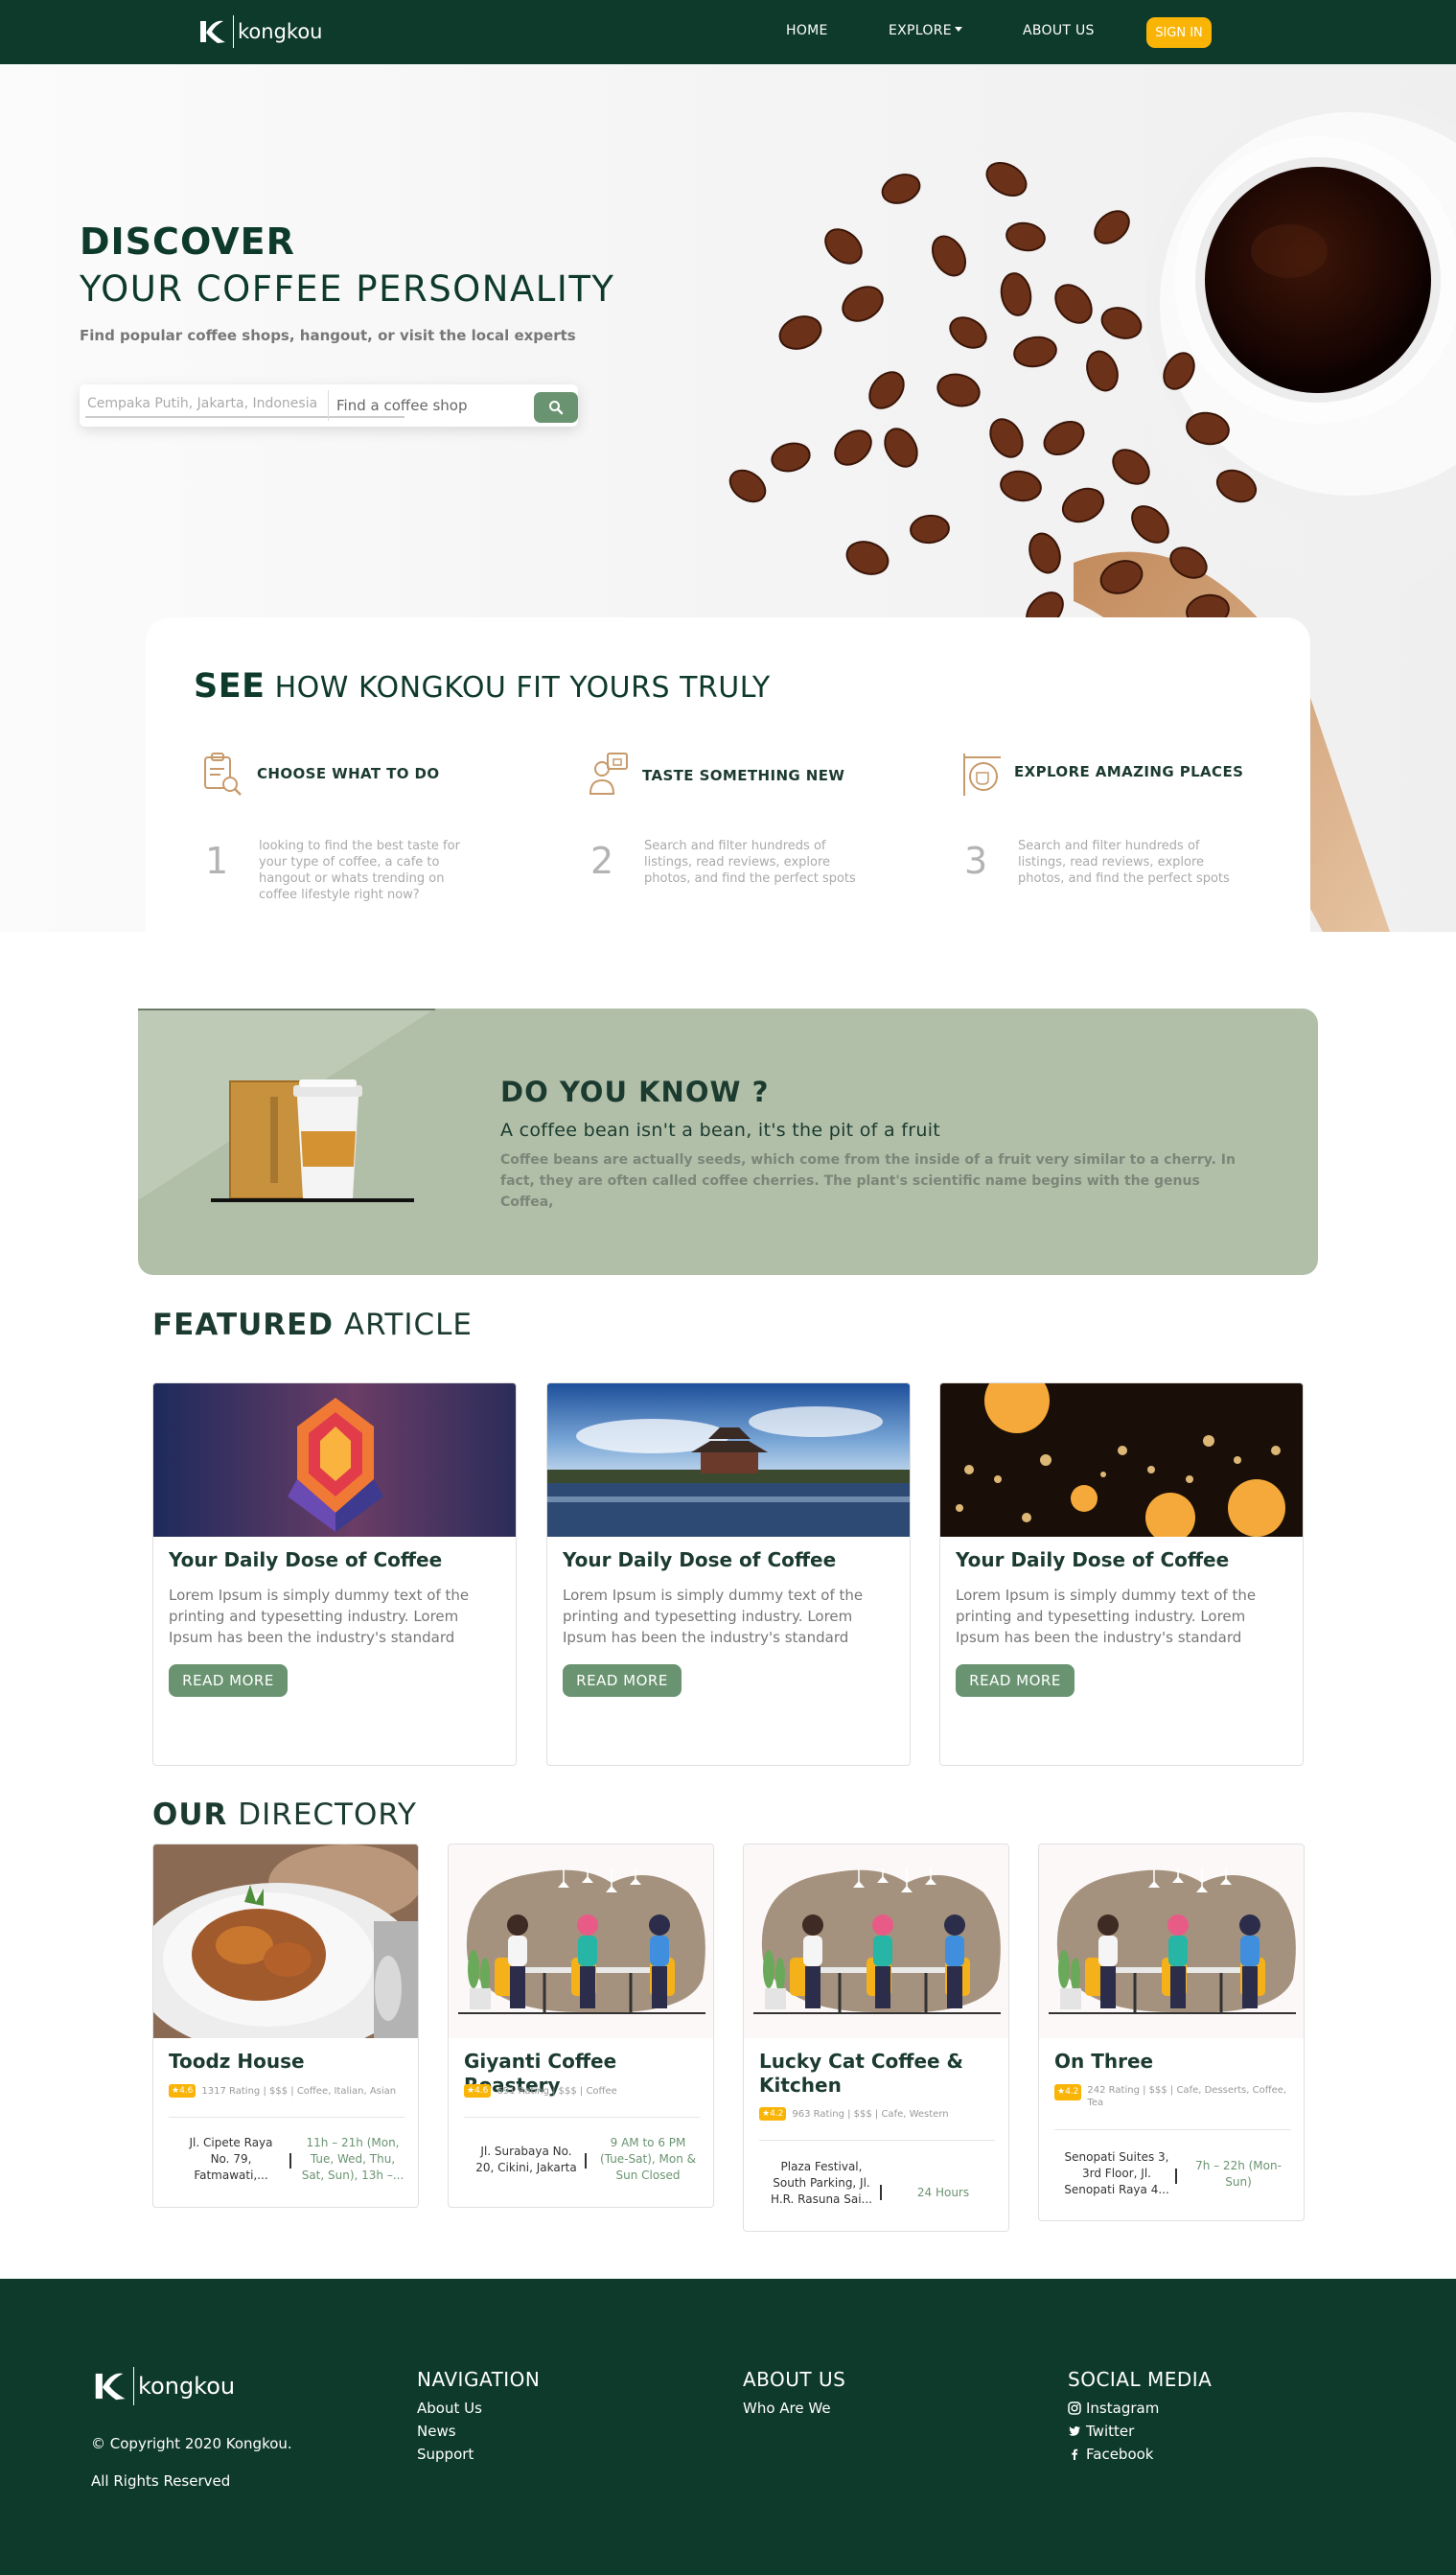 The image size is (1456, 2575). Describe the element at coordinates (728, 32) in the screenshot. I see `top-navbar: kongkou HOME EXPLORE ABOUT US SIGN IN` at that location.